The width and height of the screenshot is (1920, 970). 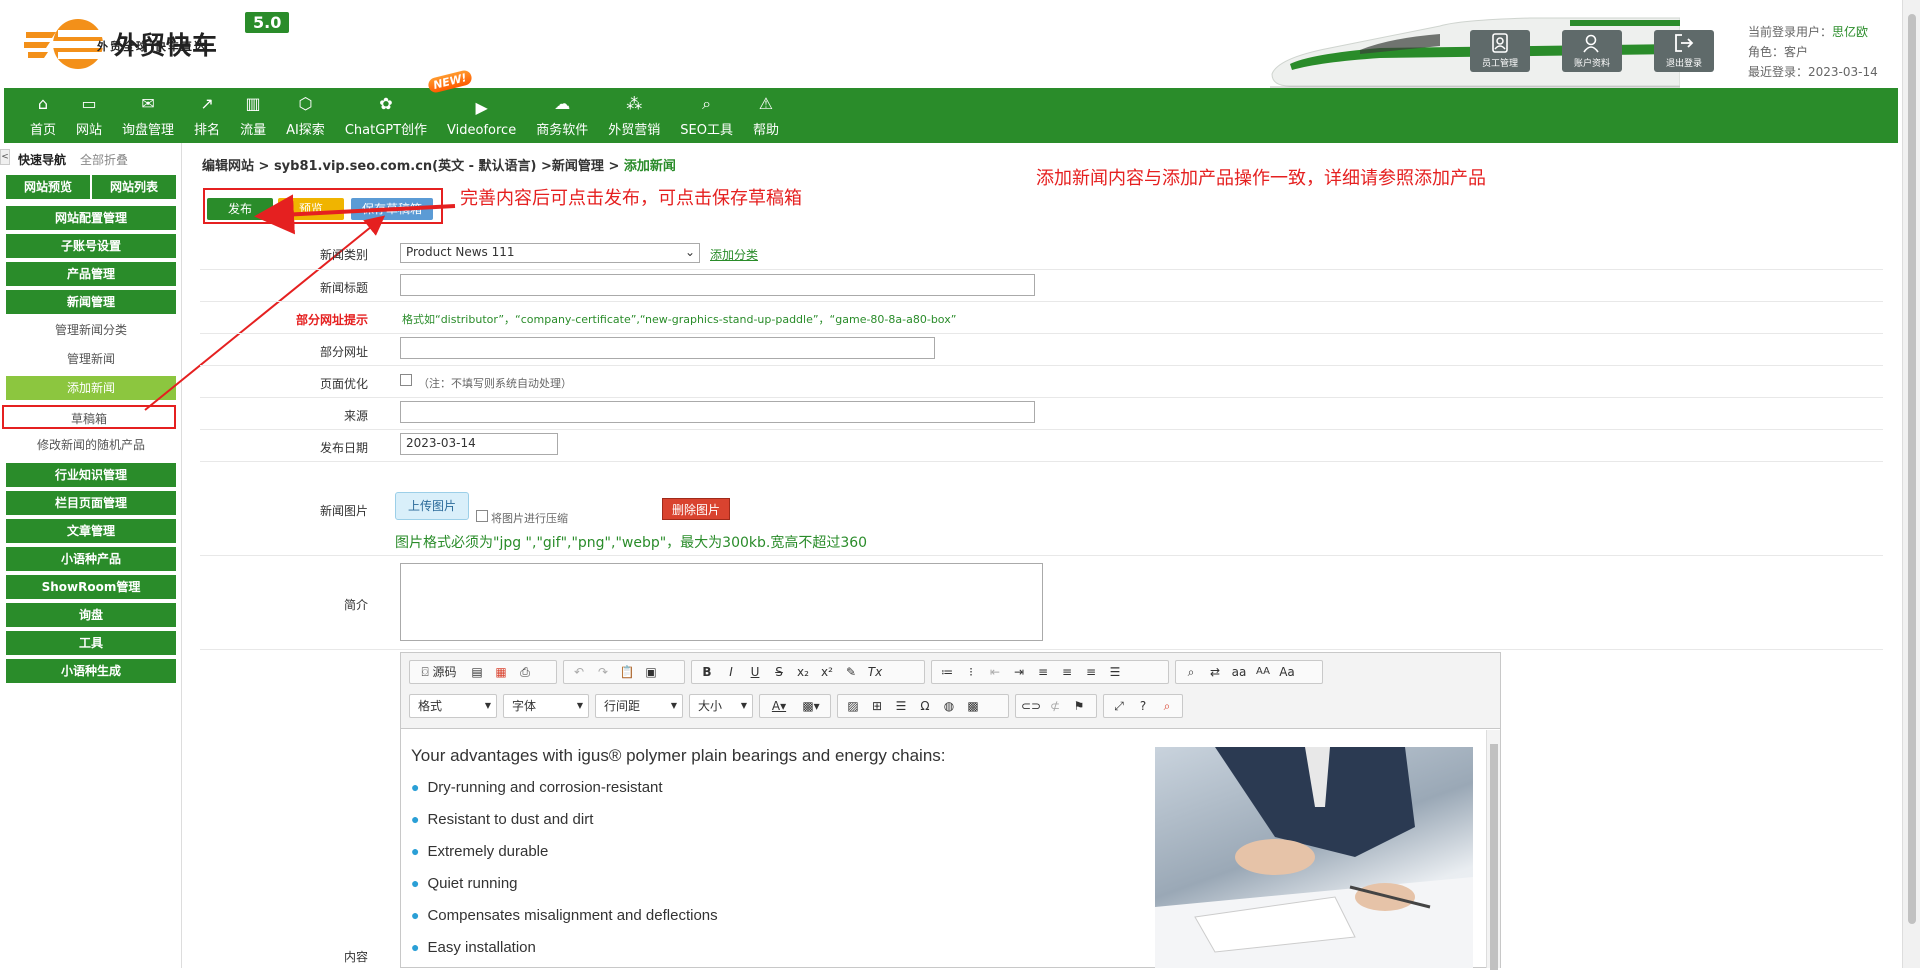 I want to click on category-select: Product News 111 ⌄, so click(x=550, y=253).